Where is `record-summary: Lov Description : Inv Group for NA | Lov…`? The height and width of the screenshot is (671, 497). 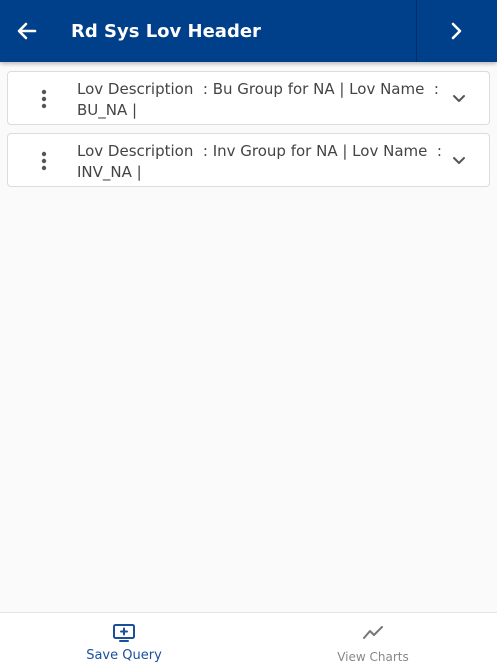 record-summary: Lov Description : Inv Group for NA | Lov… is located at coordinates (259, 162).